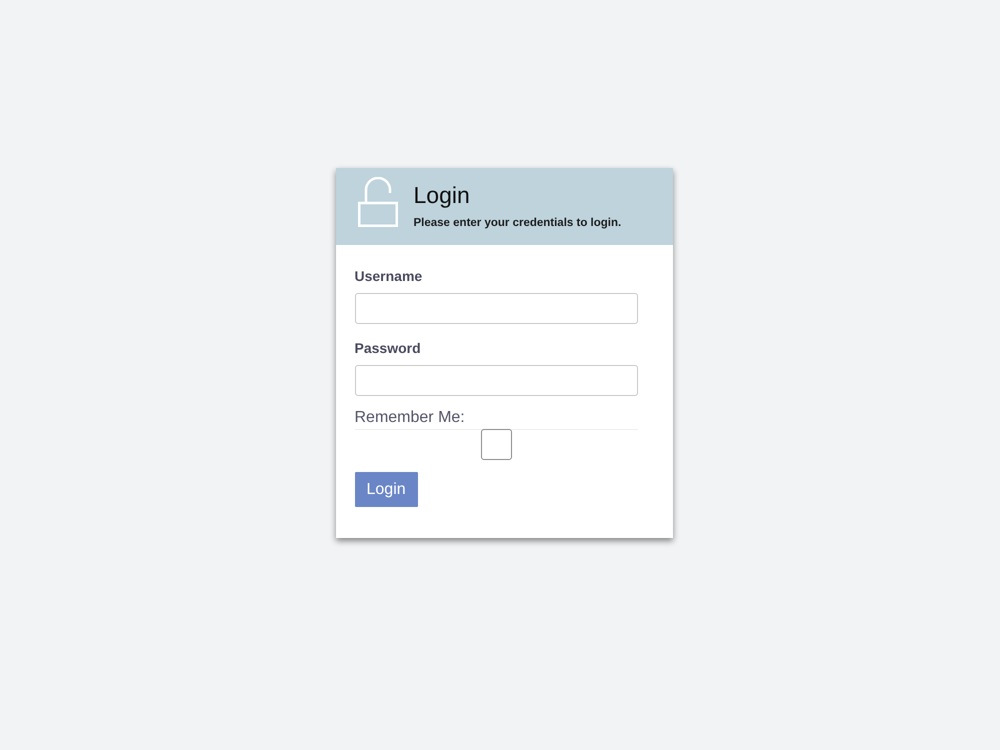 This screenshot has height=750, width=1000. What do you see at coordinates (442, 195) in the screenshot?
I see `card-title: Login` at bounding box center [442, 195].